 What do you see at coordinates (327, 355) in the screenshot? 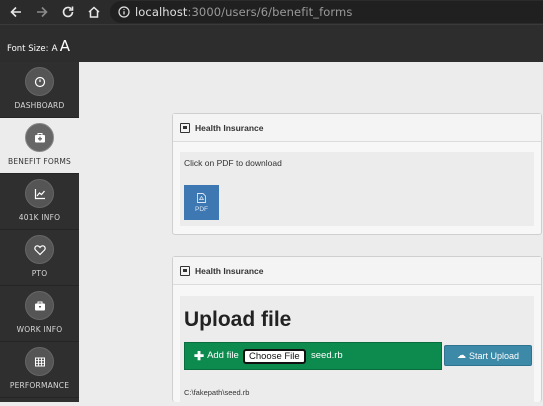
I see `chosen-file-name: seed.rb` at bounding box center [327, 355].